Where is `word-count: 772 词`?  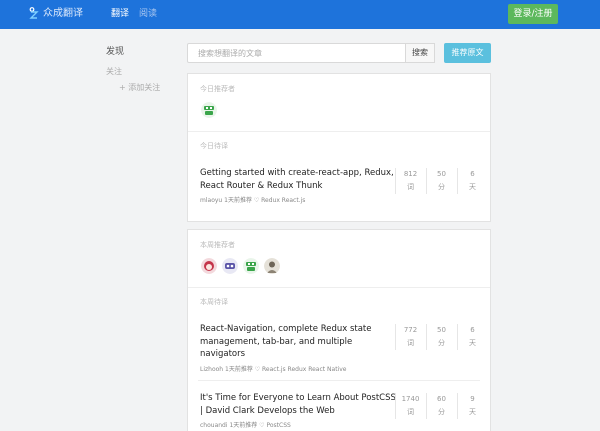
word-count: 772 词 is located at coordinates (410, 337).